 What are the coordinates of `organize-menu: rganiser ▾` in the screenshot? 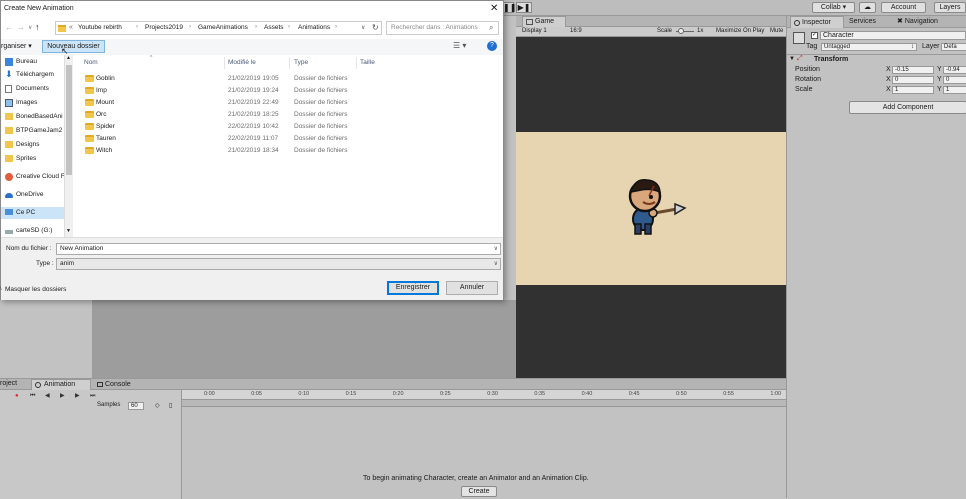 It's located at (16, 46).